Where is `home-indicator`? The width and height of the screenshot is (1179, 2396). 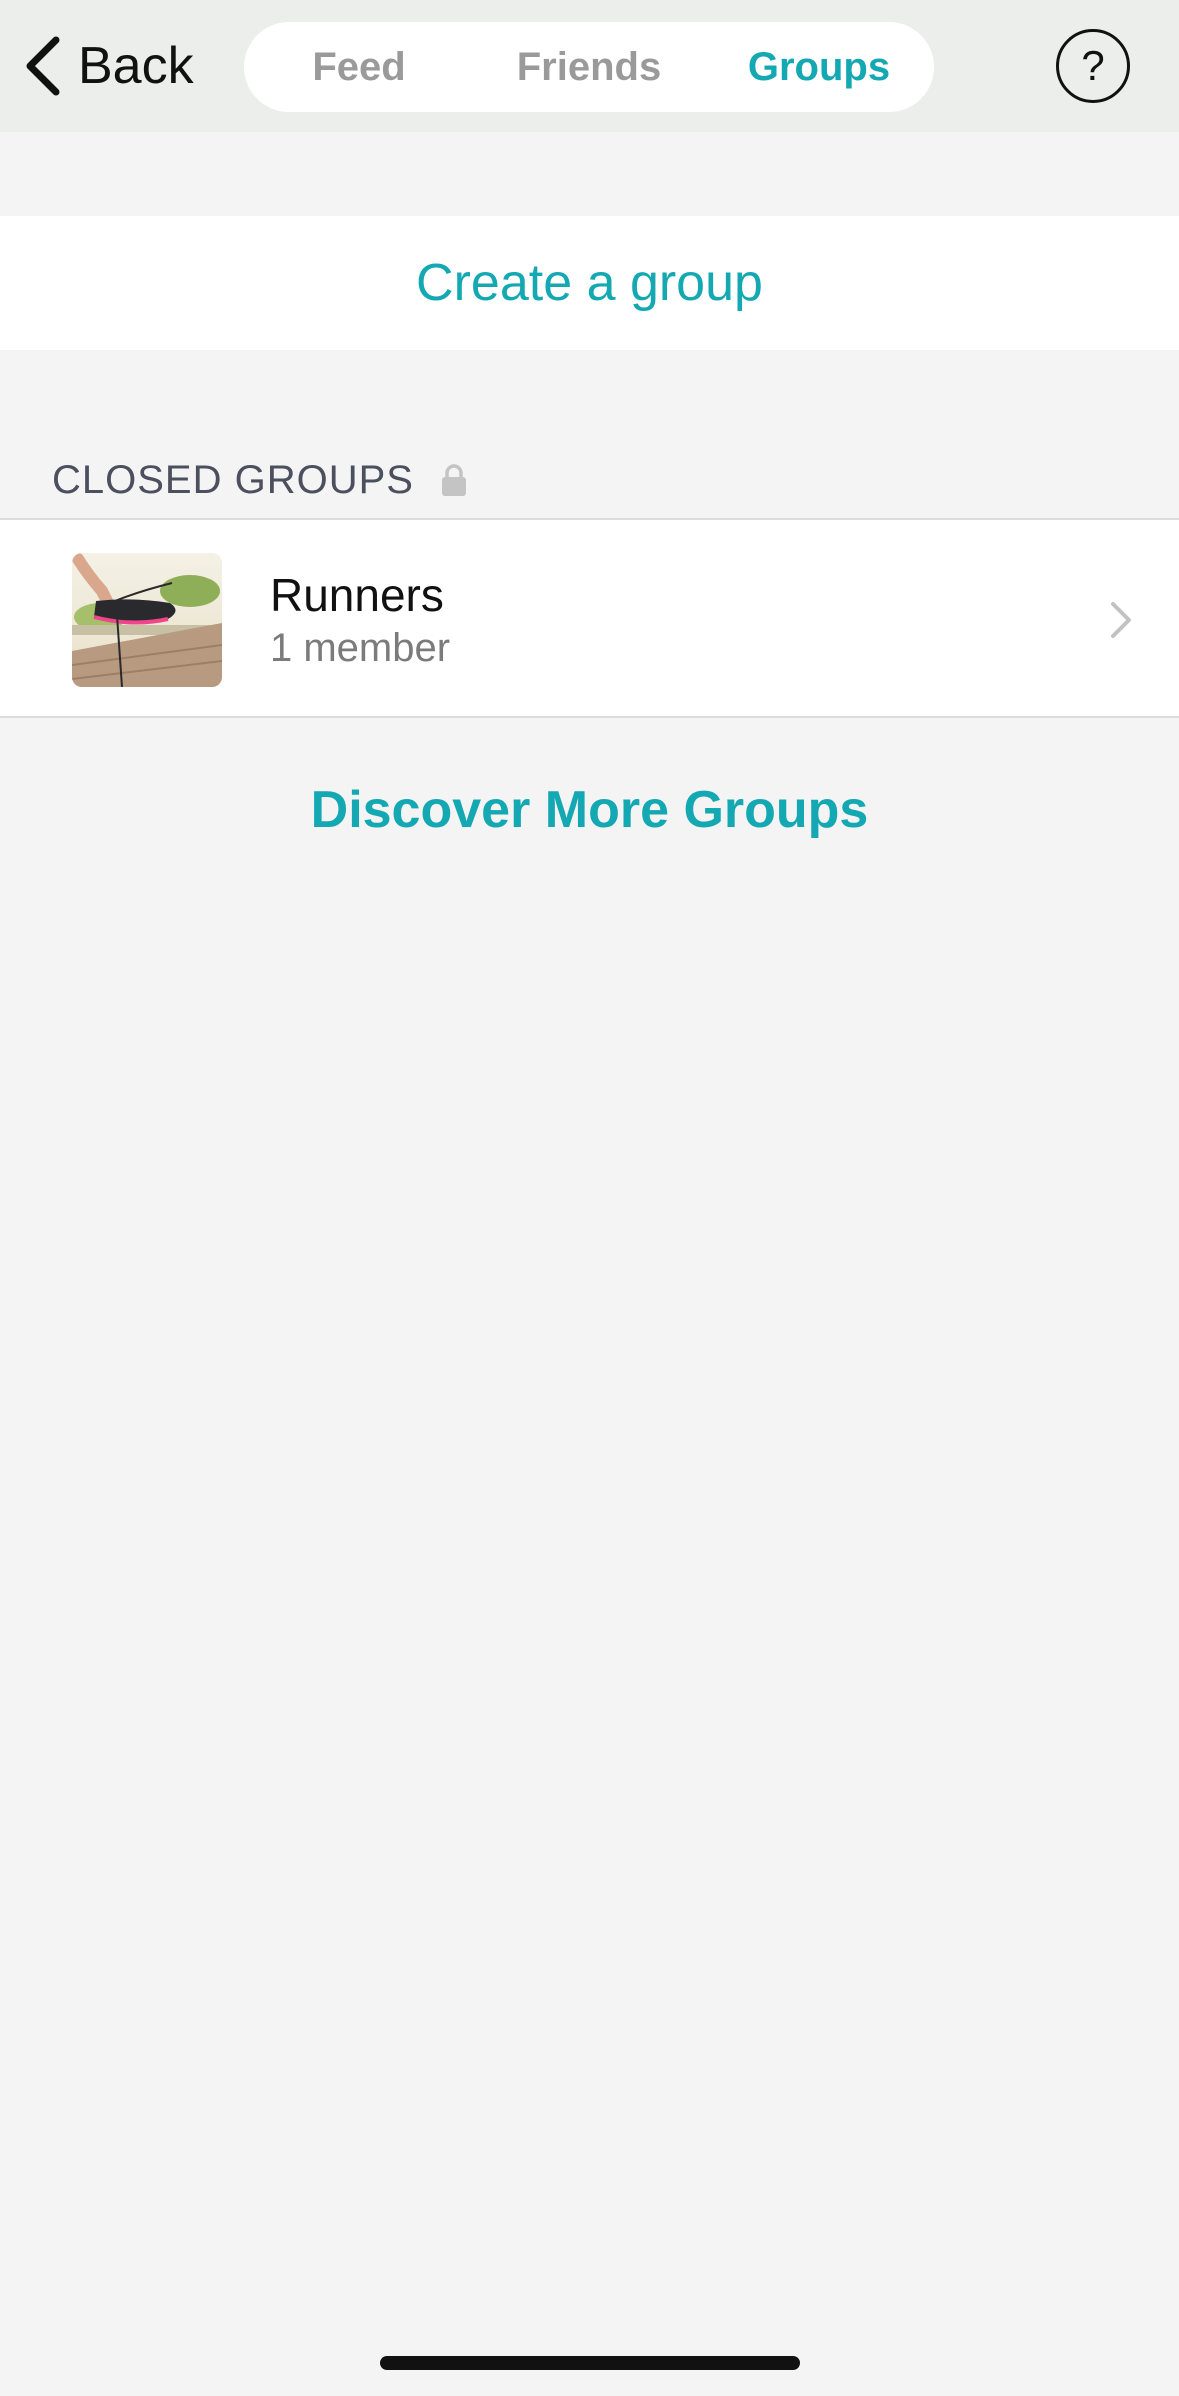 home-indicator is located at coordinates (590, 2363).